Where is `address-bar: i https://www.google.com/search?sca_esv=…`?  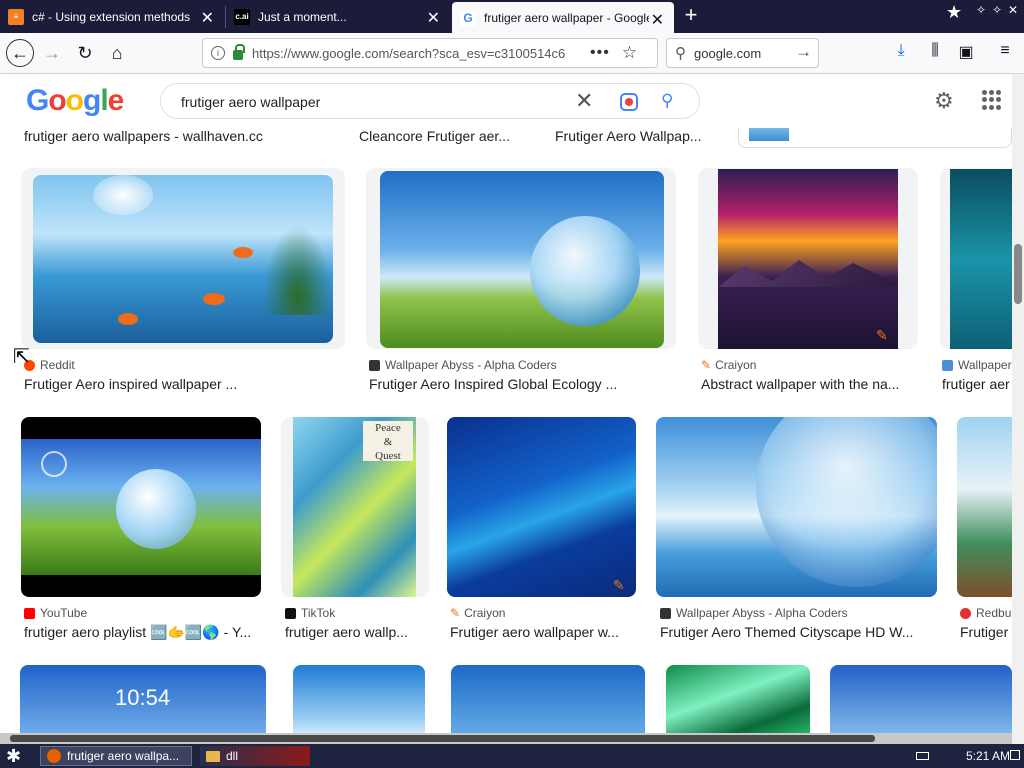 address-bar: i https://www.google.com/search?sca_esv=… is located at coordinates (430, 53).